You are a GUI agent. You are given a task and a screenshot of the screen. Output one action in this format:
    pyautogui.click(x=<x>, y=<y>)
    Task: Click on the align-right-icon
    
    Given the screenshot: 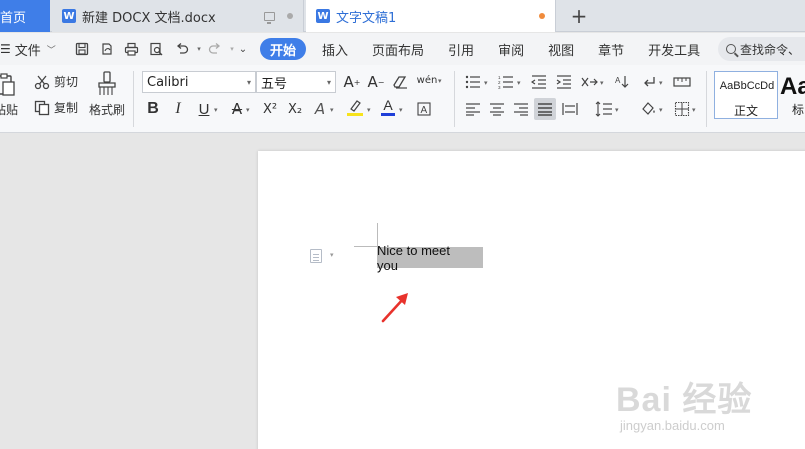 What is the action you would take?
    pyautogui.click(x=521, y=109)
    